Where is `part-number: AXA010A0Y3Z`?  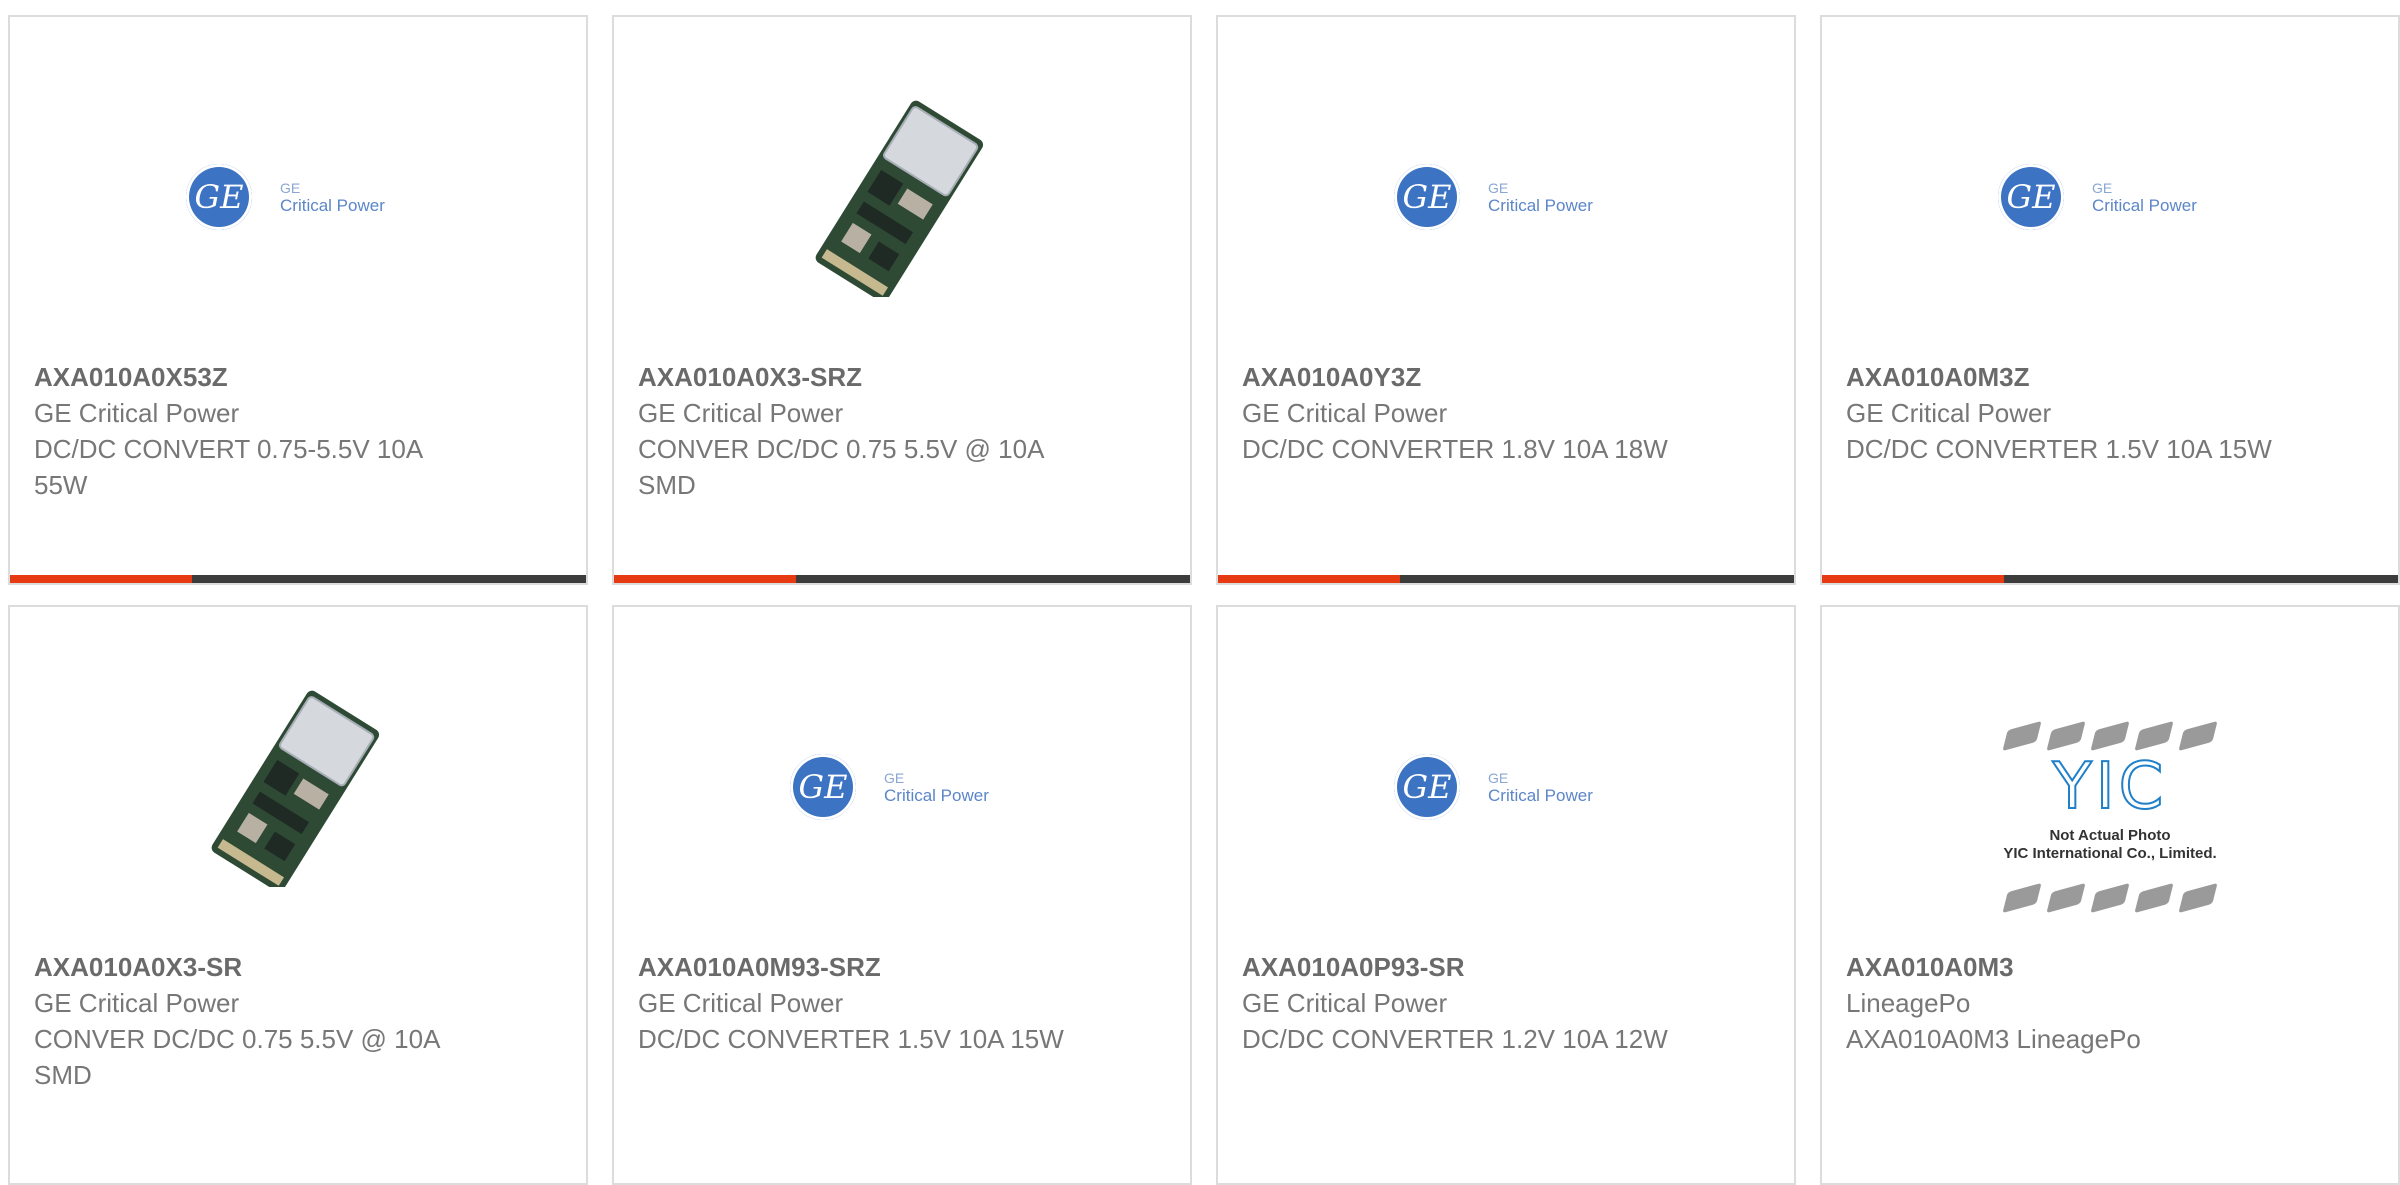
part-number: AXA010A0Y3Z is located at coordinates (1457, 377).